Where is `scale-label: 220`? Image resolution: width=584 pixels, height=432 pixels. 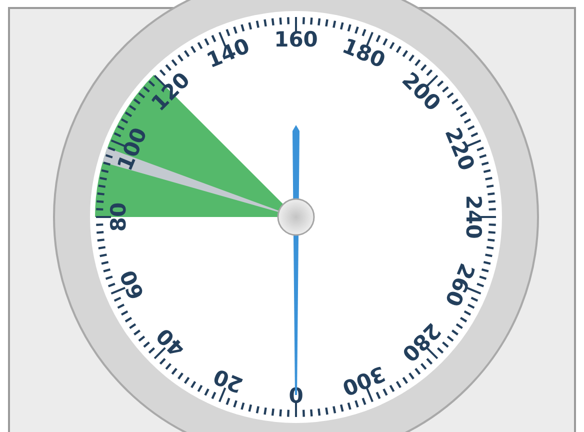
scale-label: 220 is located at coordinates (460, 149).